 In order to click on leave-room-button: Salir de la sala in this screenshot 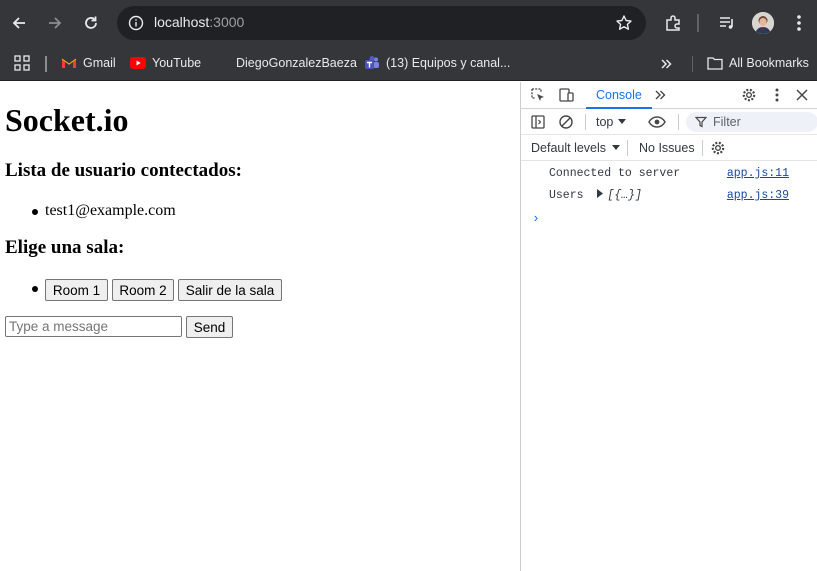, I will do `click(230, 290)`.